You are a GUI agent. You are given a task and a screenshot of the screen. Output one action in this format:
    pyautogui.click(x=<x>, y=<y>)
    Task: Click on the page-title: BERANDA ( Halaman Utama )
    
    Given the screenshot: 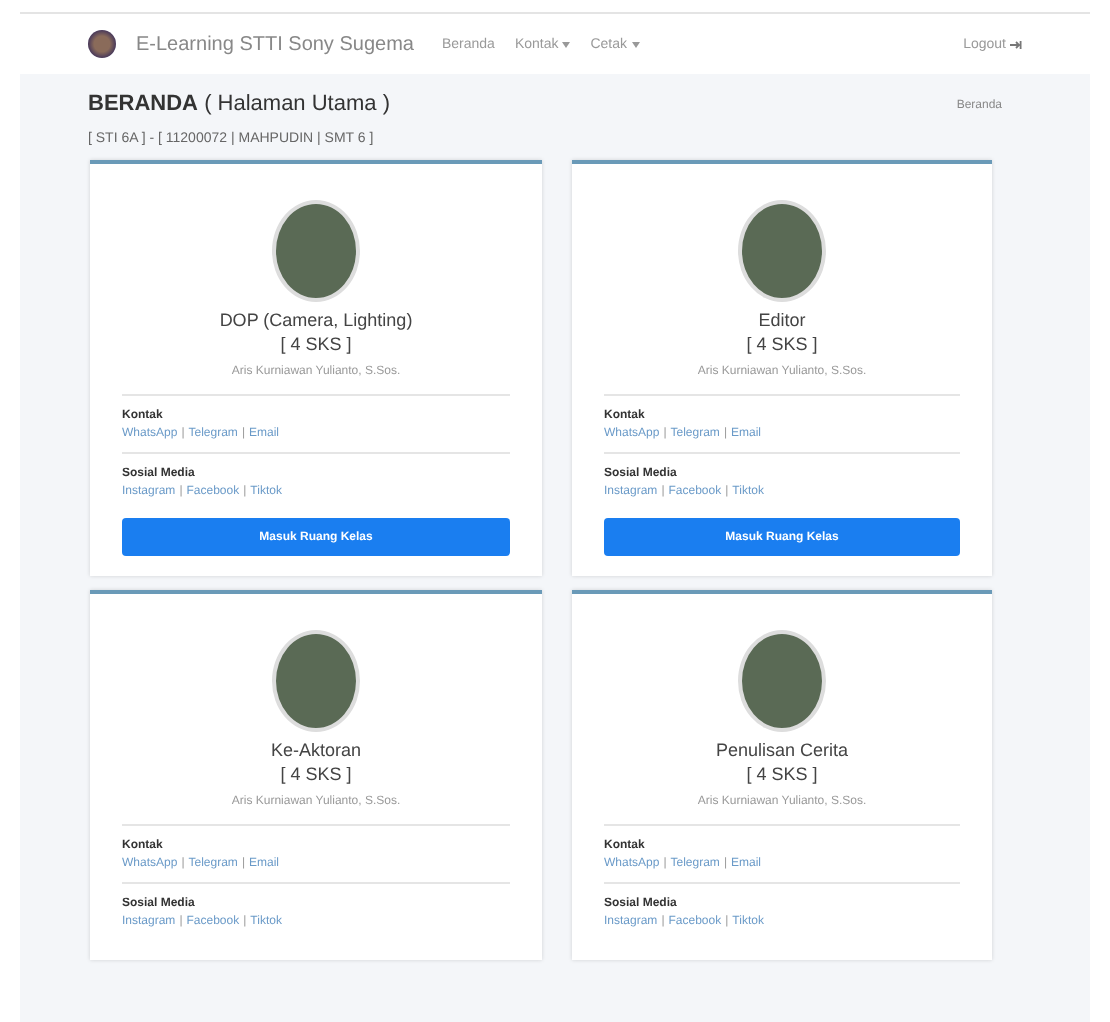 What is the action you would take?
    pyautogui.click(x=239, y=104)
    